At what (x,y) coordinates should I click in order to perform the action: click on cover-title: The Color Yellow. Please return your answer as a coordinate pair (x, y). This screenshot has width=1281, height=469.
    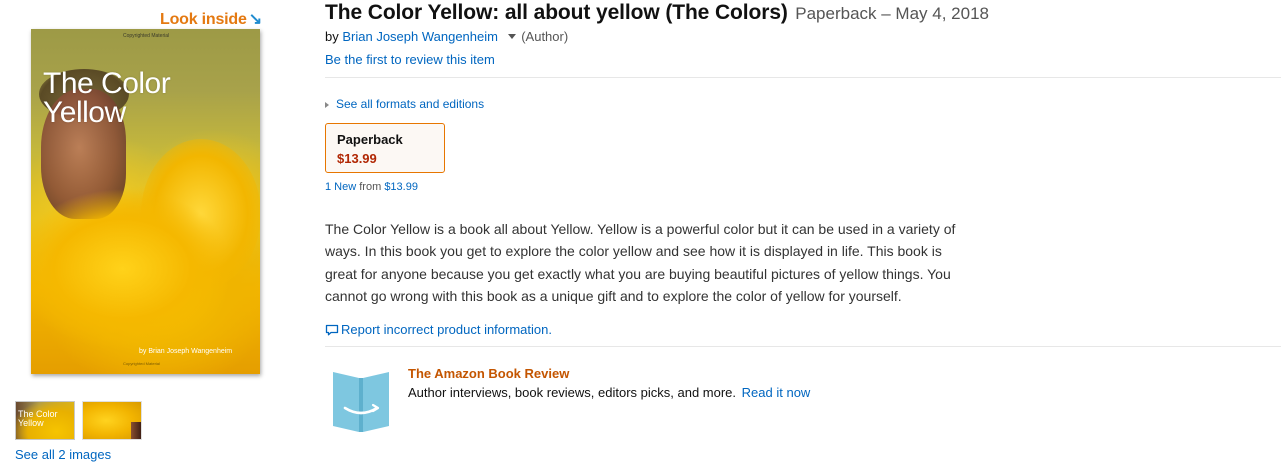
    Looking at the image, I should click on (107, 98).